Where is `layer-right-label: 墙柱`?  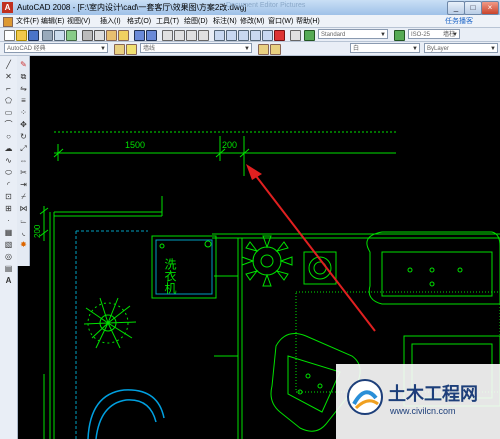
layer-right-label: 墙柱 is located at coordinates (449, 35).